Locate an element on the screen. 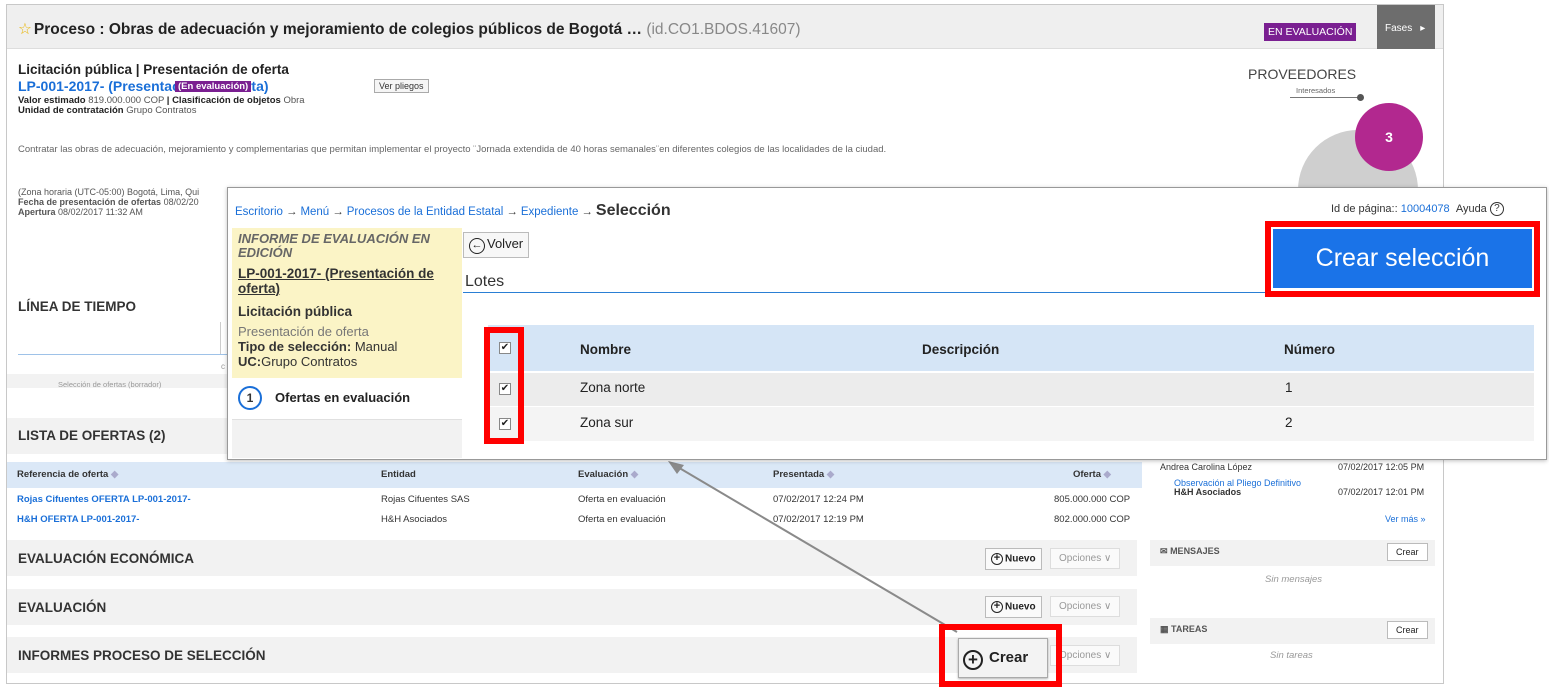  lot-number: 2 is located at coordinates (1289, 422).